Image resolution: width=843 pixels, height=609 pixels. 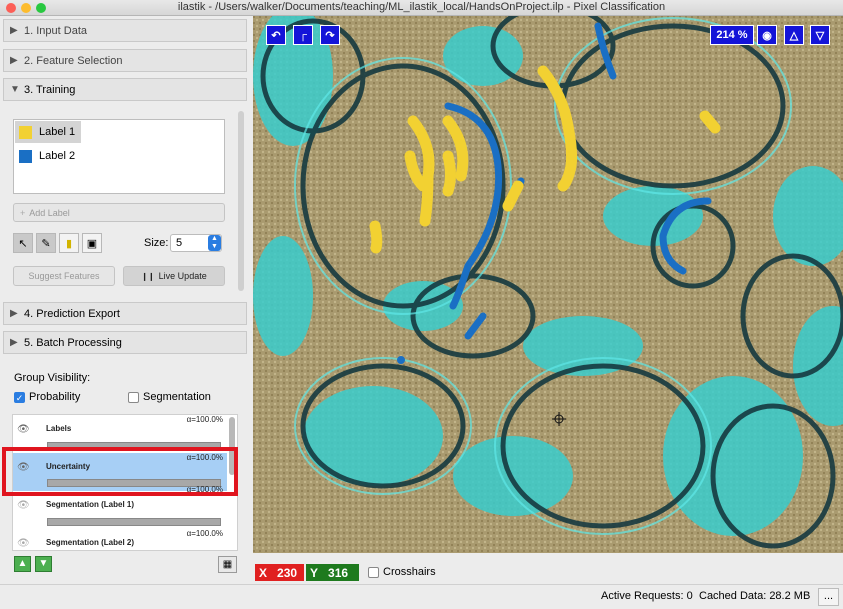 I want to click on zoom-level-indicator: 214 %, so click(x=732, y=35).